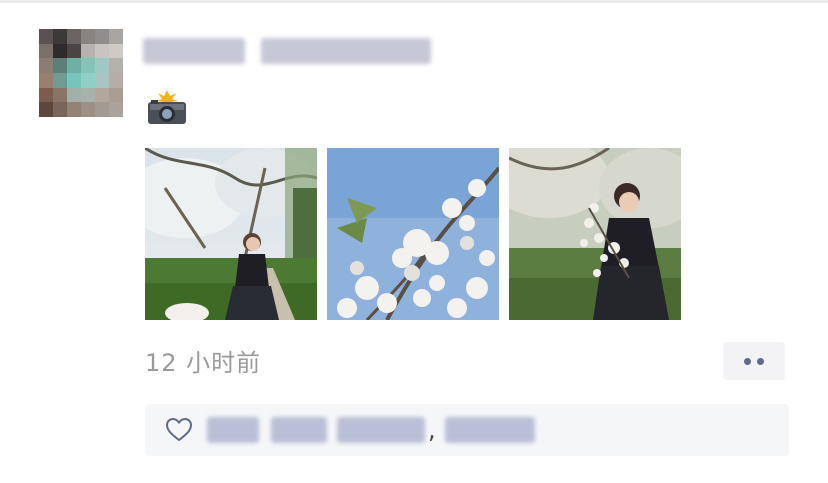 The image size is (828, 483). What do you see at coordinates (167, 107) in the screenshot?
I see `camera-with-flash-icon` at bounding box center [167, 107].